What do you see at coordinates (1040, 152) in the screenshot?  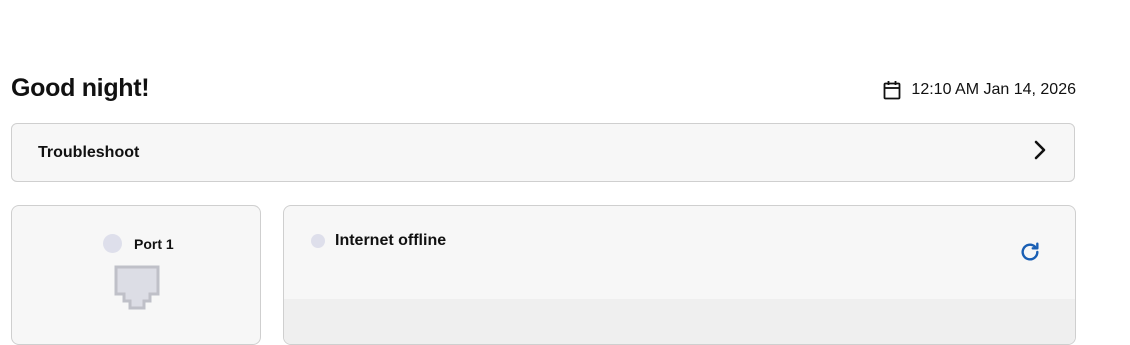 I see `chevron-right-icon` at bounding box center [1040, 152].